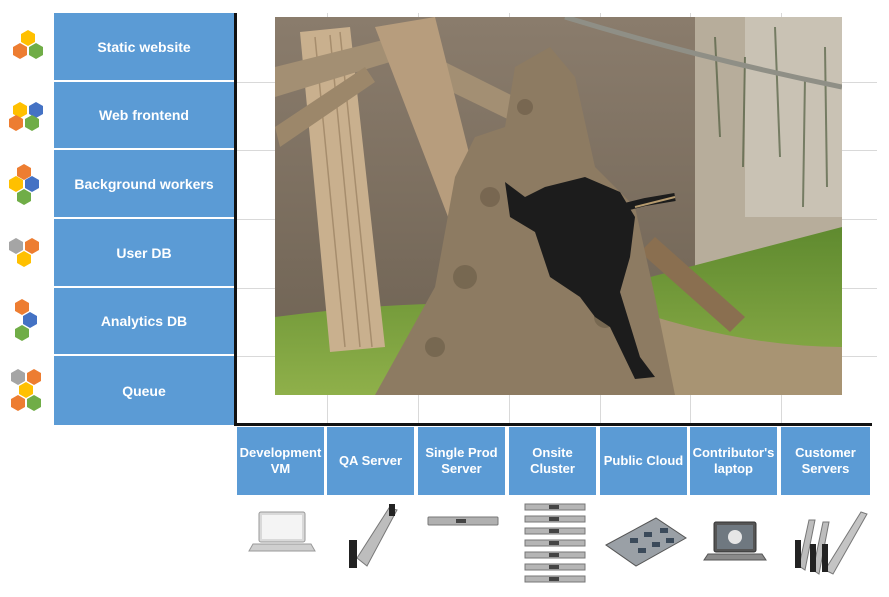 This screenshot has height=597, width=889. Describe the element at coordinates (144, 253) in the screenshot. I see `row-label-user-db: User DB` at that location.